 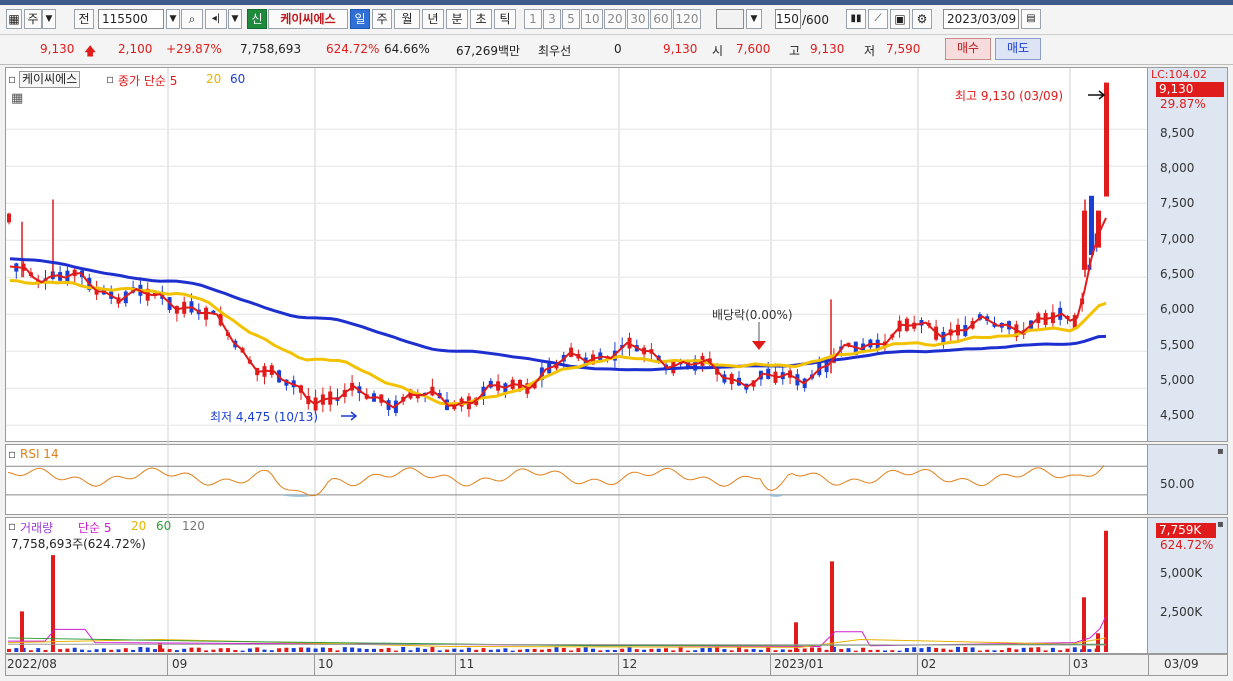 I want to click on x-axis-label: 09, so click(x=180, y=664).